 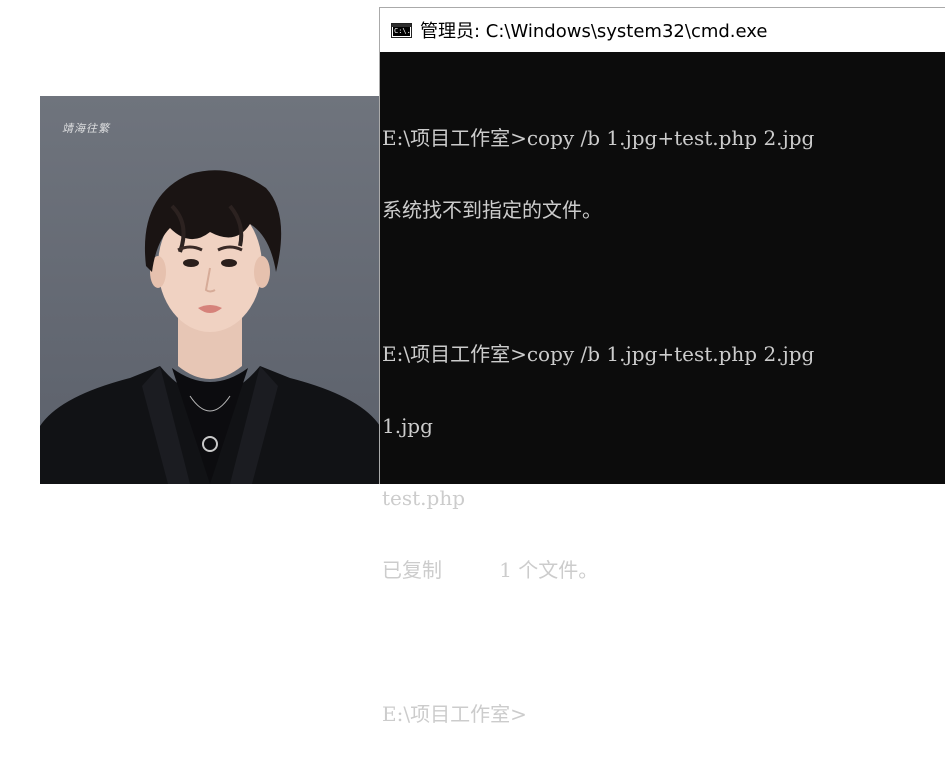 What do you see at coordinates (490, 570) in the screenshot?
I see `console-line: 已复制 1 个文件。` at bounding box center [490, 570].